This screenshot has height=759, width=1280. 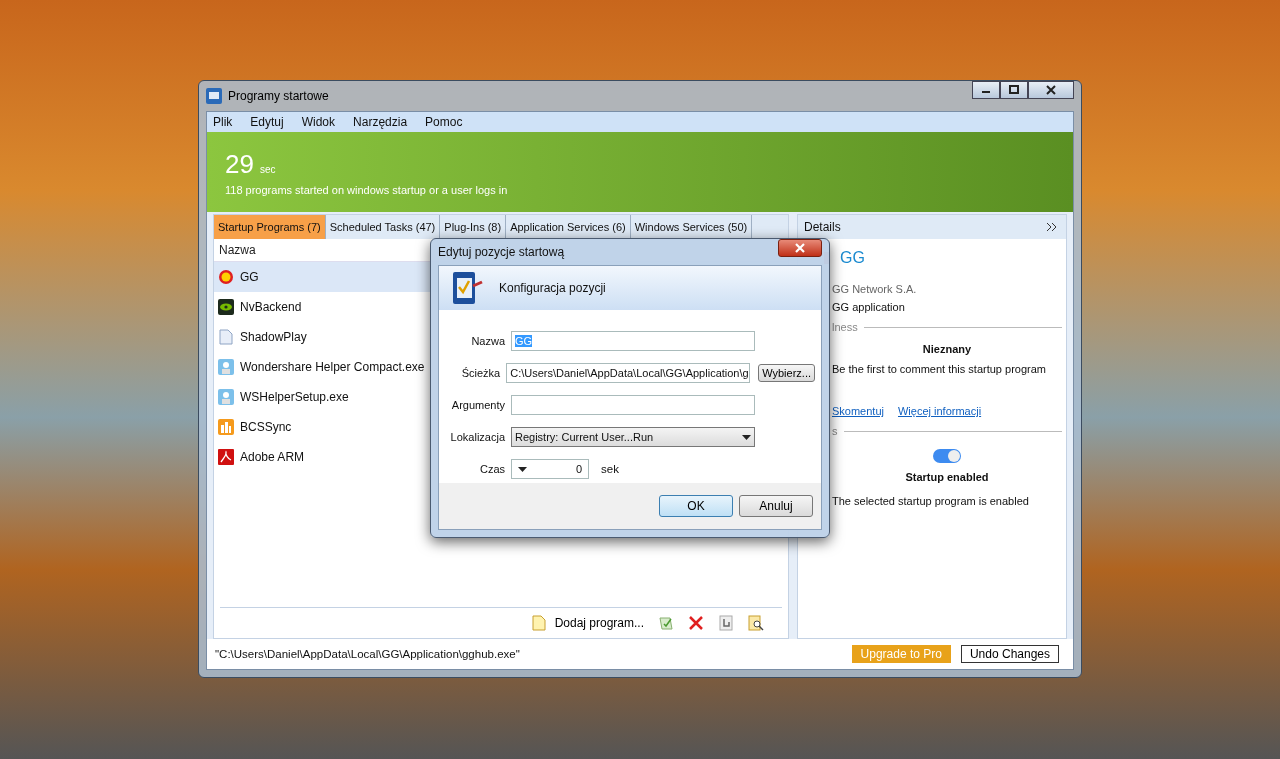 What do you see at coordinates (874, 289) in the screenshot?
I see `publisher-text: GG Network S.A.` at bounding box center [874, 289].